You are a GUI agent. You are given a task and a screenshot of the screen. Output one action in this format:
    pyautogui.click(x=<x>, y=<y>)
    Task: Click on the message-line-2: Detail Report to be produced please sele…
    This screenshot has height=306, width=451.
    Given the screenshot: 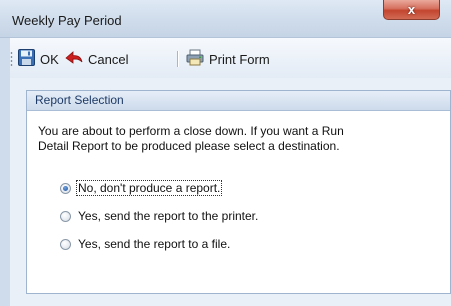 What is the action you would take?
    pyautogui.click(x=189, y=146)
    